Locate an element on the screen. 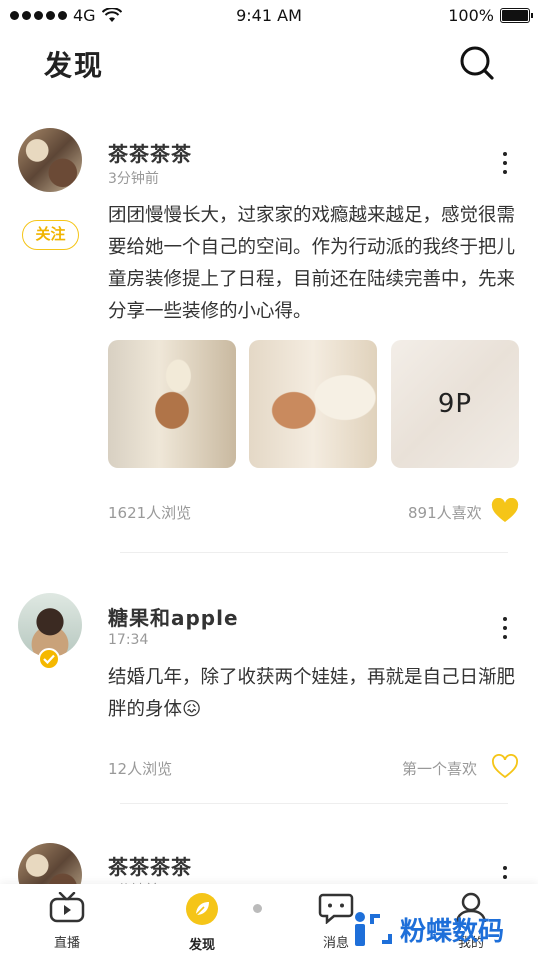 Image resolution: width=538 pixels, height=956 pixels. more-photos-count: 9P is located at coordinates (455, 404).